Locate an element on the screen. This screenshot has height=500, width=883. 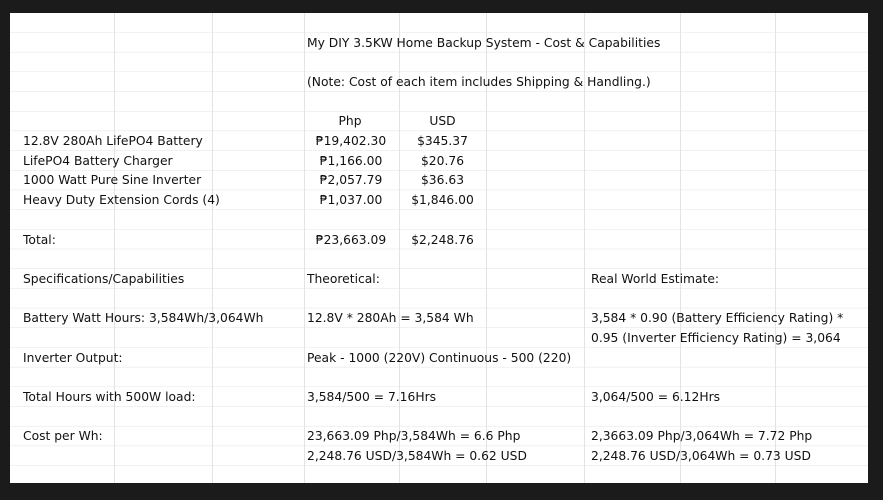
item-name: LifePO4 Battery Charger is located at coordinates (98, 161).